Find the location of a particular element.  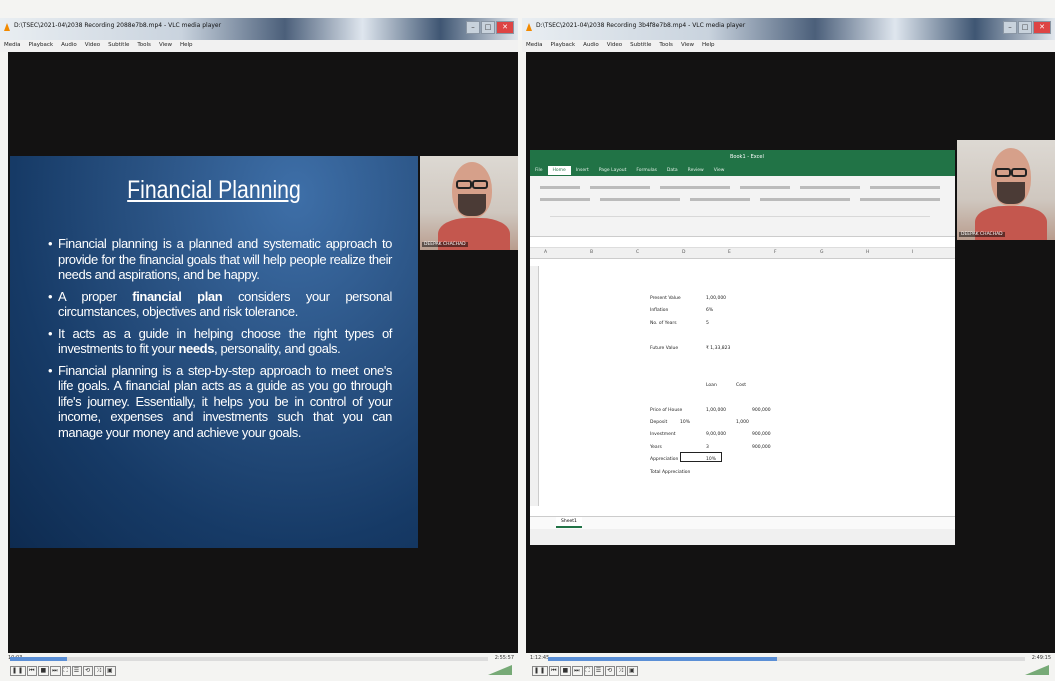

excel-tab-formulas: Formulas is located at coordinates (646, 170).